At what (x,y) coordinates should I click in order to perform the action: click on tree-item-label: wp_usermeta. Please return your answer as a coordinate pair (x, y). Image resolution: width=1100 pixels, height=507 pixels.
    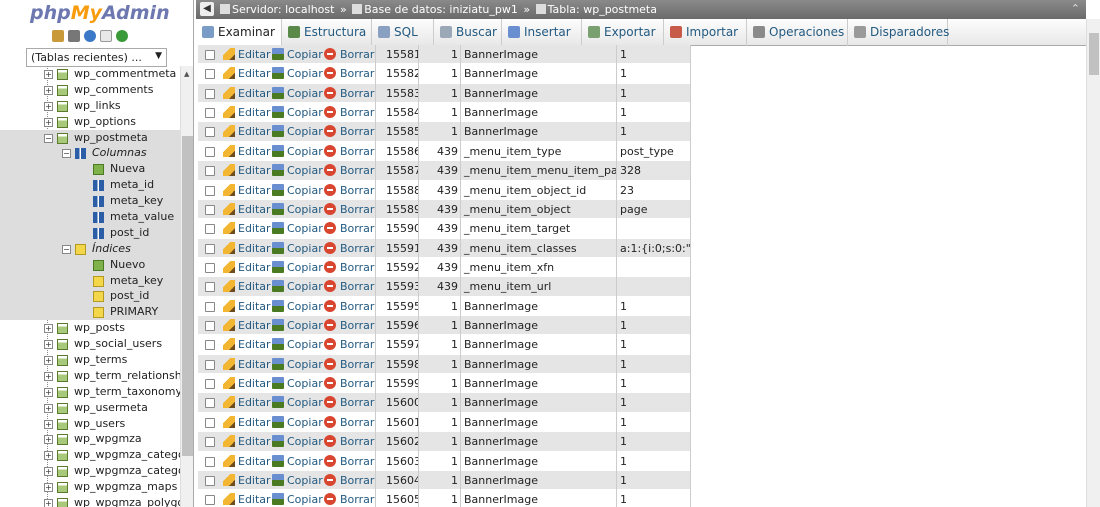
    Looking at the image, I should click on (111, 408).